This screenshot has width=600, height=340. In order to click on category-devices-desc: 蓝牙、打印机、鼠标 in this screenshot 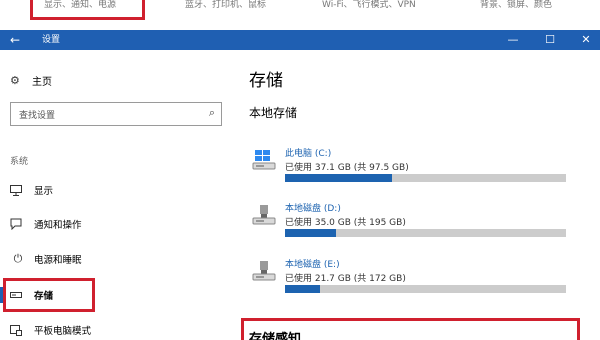, I will do `click(225, 5)`.